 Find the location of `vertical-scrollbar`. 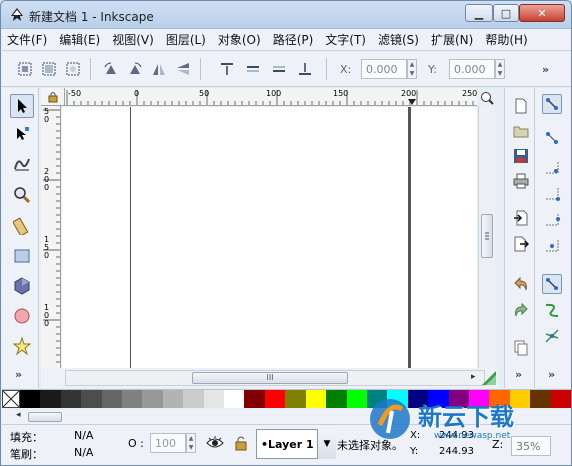

vertical-scrollbar is located at coordinates (486, 237).